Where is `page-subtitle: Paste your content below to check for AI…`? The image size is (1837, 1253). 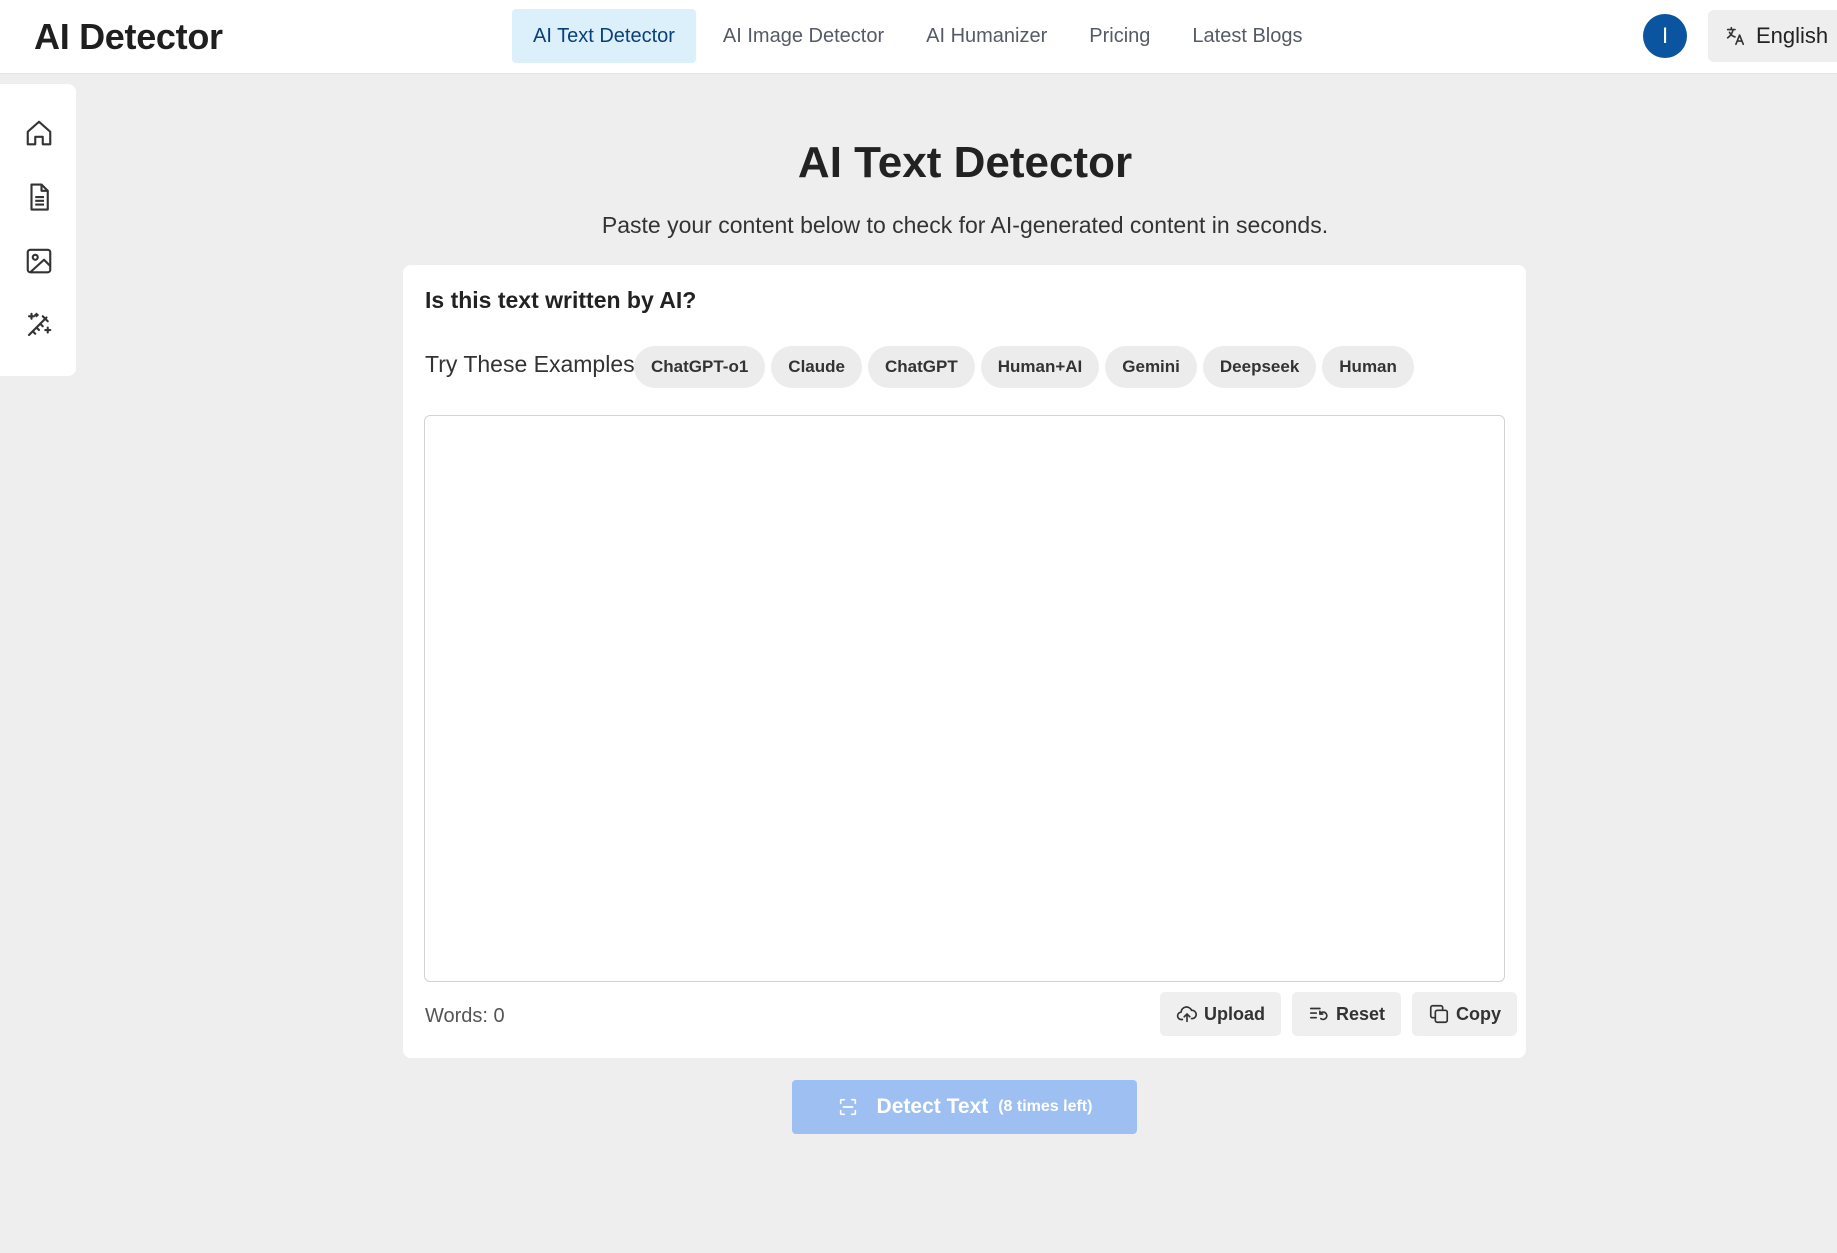 page-subtitle: Paste your content below to check for AI… is located at coordinates (965, 225).